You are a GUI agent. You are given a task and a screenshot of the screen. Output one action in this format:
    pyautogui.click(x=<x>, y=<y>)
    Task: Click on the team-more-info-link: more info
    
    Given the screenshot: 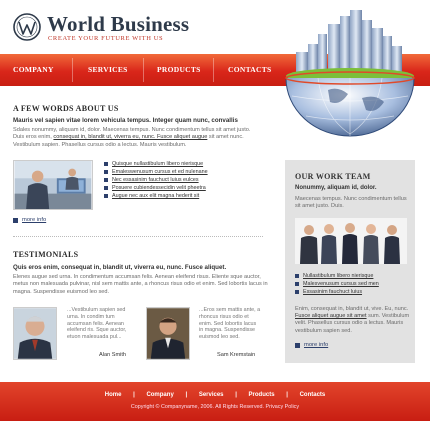 What is the action you would take?
    pyautogui.click(x=311, y=345)
    